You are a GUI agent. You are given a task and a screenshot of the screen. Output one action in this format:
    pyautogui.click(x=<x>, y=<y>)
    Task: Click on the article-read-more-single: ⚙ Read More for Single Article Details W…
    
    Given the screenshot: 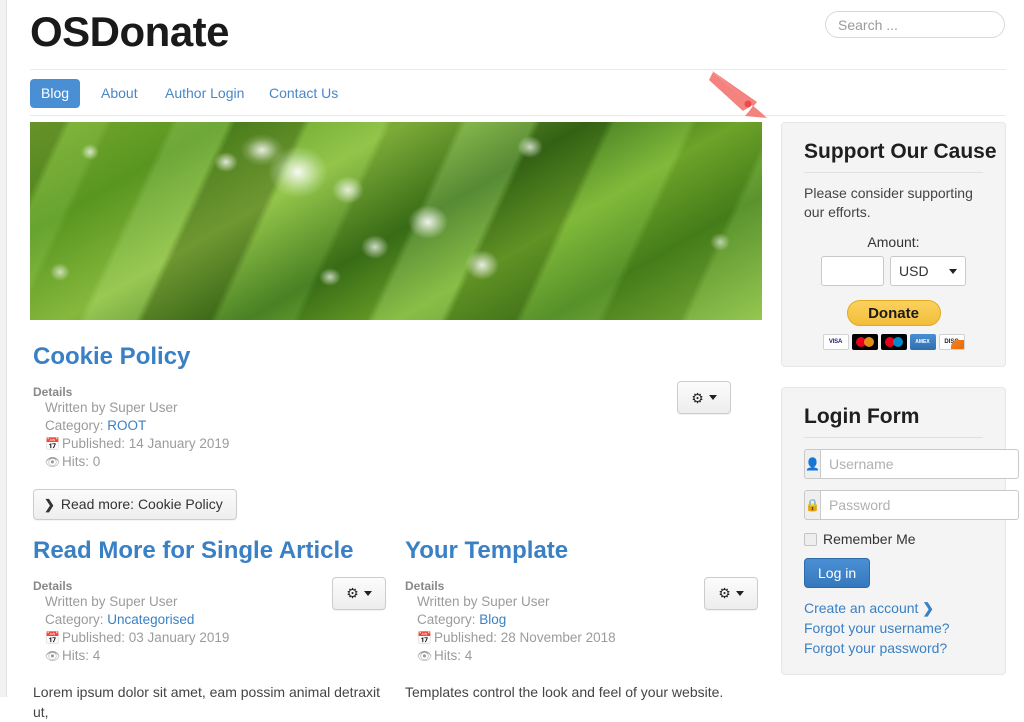 What is the action you would take?
    pyautogui.click(x=213, y=629)
    